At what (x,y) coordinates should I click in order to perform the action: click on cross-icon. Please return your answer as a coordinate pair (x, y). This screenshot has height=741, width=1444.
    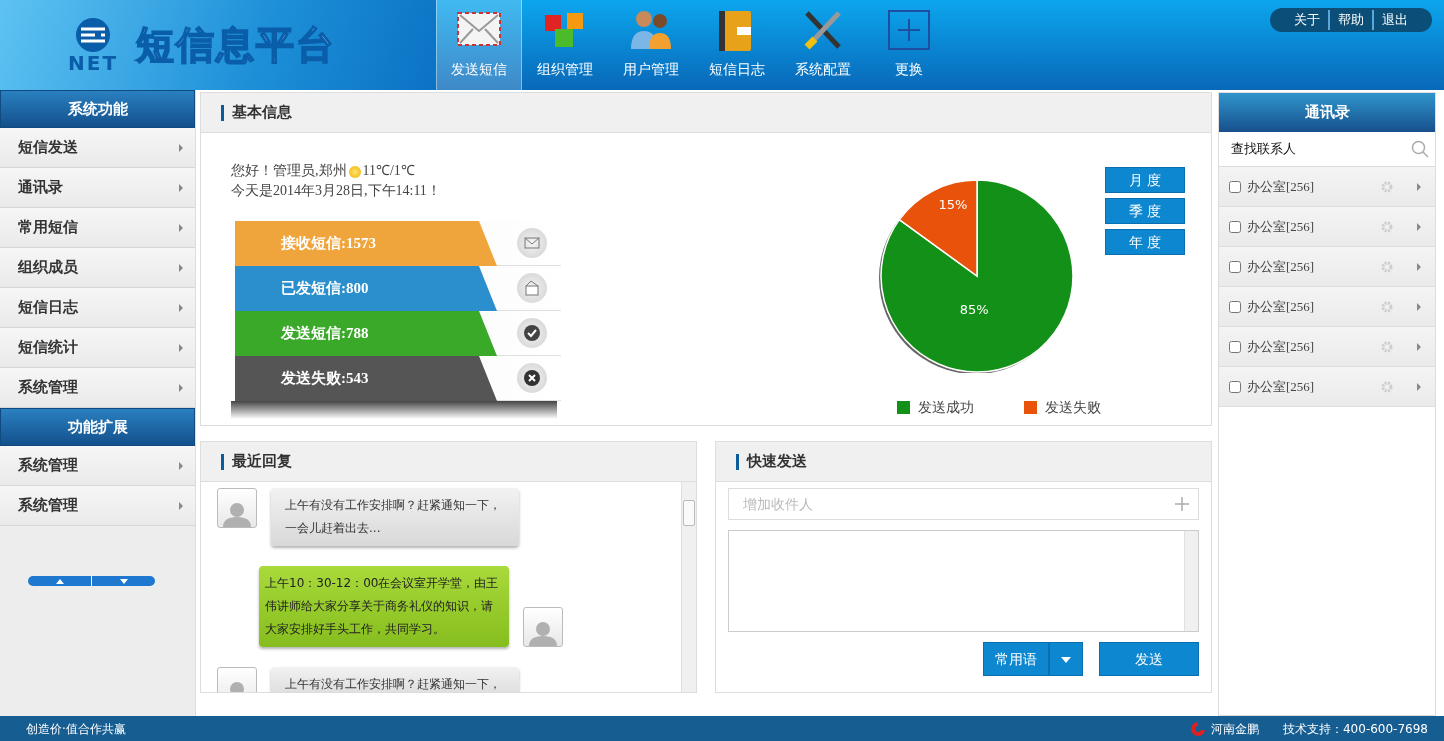
    Looking at the image, I should click on (532, 378).